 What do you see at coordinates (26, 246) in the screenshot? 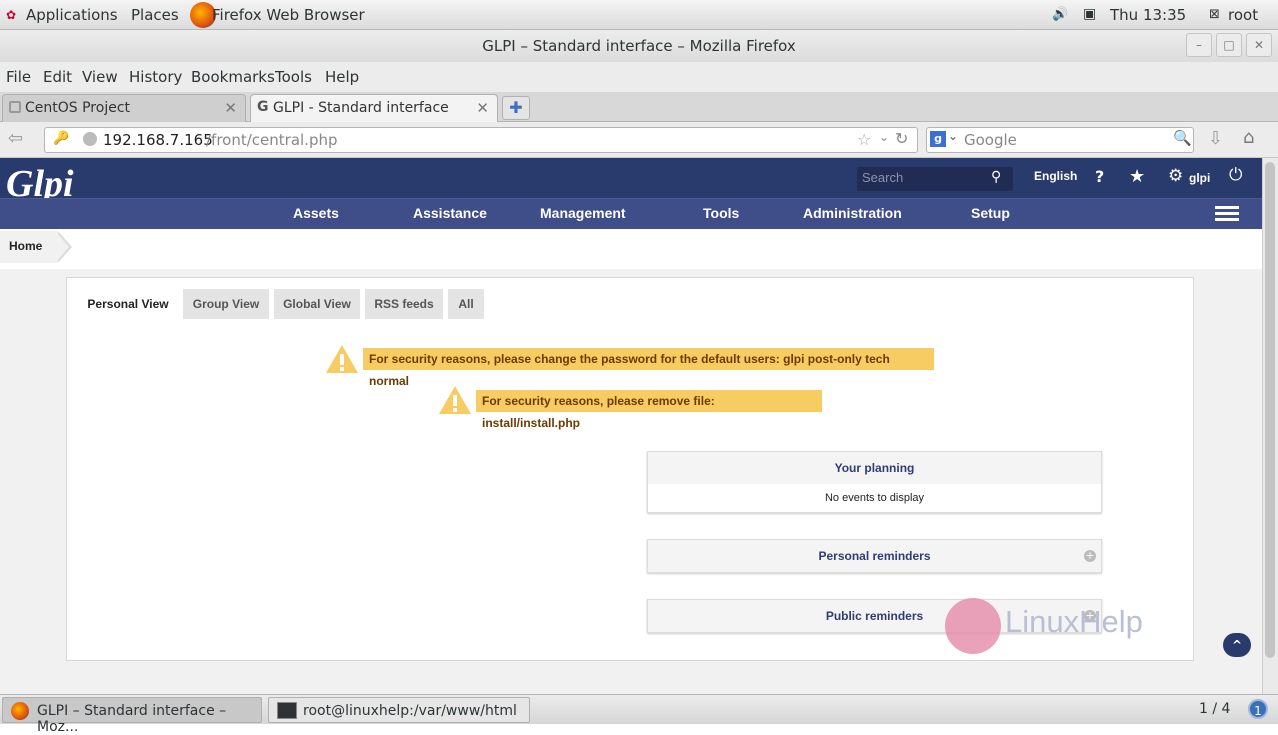
I see `breadcrumb-home-label: Home` at bounding box center [26, 246].